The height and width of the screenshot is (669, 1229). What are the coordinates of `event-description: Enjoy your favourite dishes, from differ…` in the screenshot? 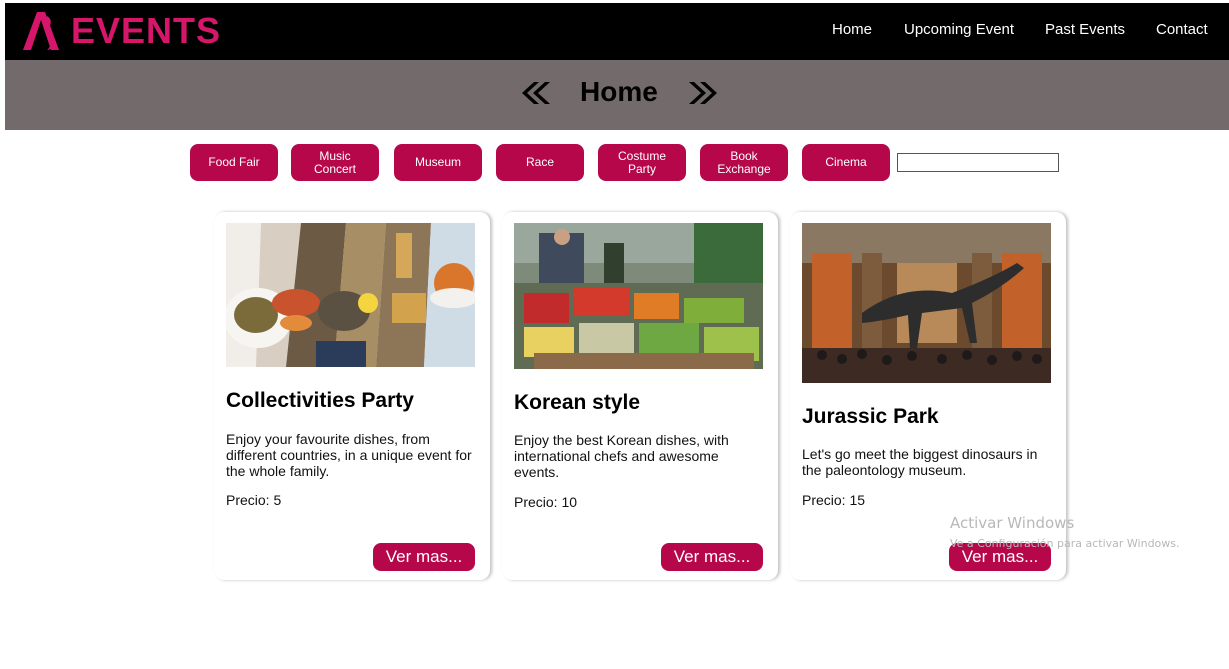 It's located at (349, 455).